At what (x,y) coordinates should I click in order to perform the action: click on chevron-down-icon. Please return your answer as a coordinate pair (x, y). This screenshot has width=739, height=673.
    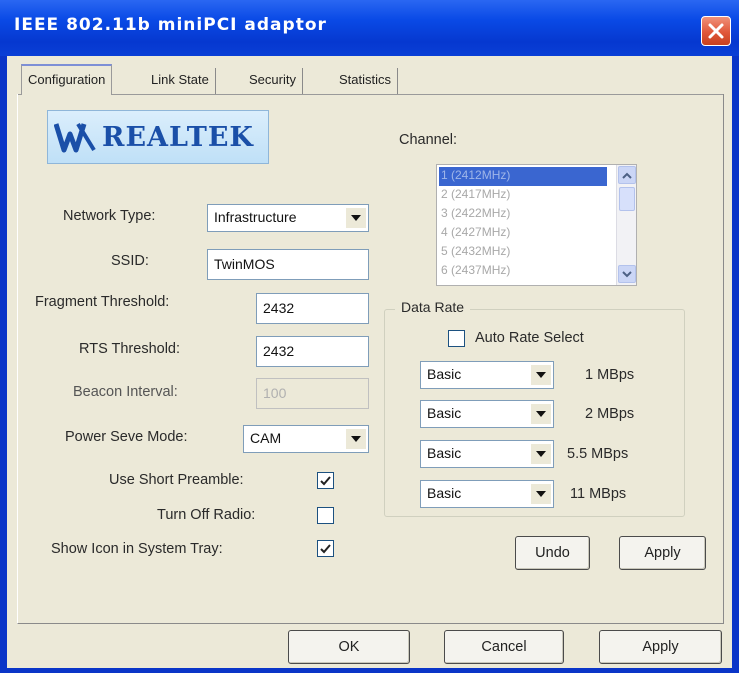
    Looking at the image, I should click on (627, 273).